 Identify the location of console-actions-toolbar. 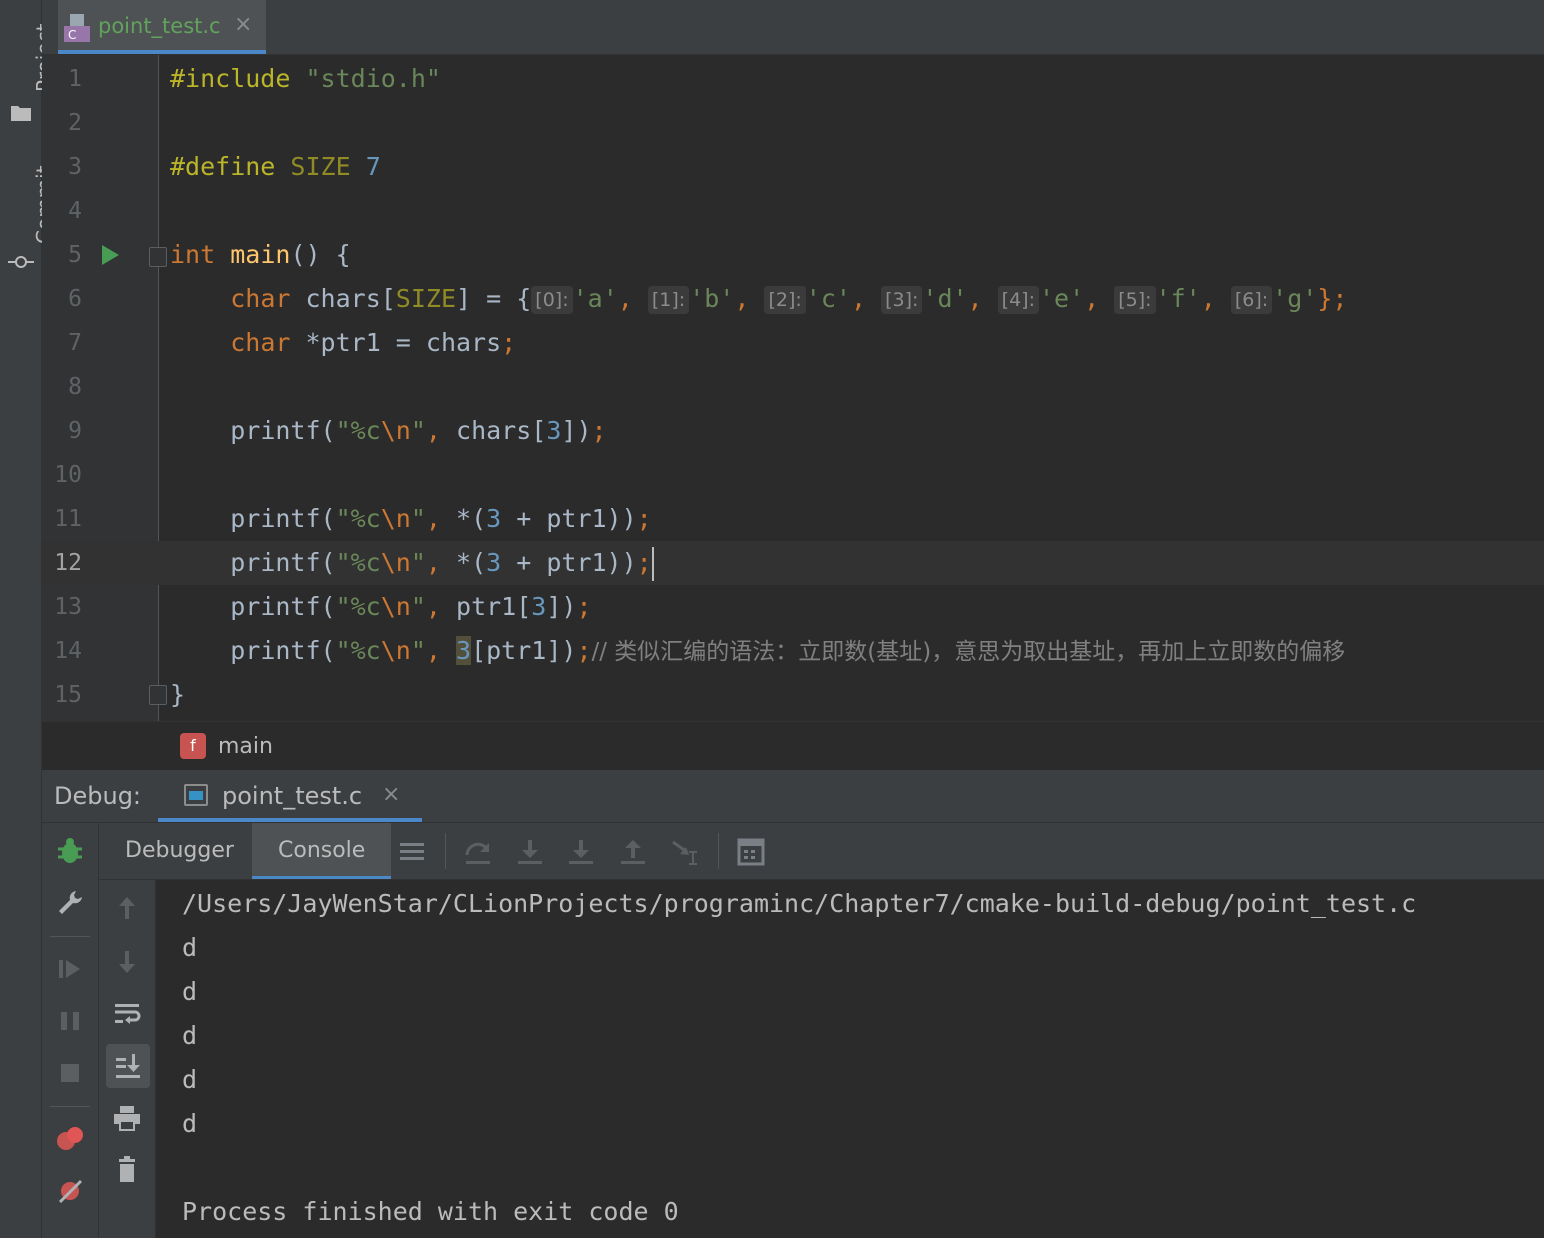
(127, 1059).